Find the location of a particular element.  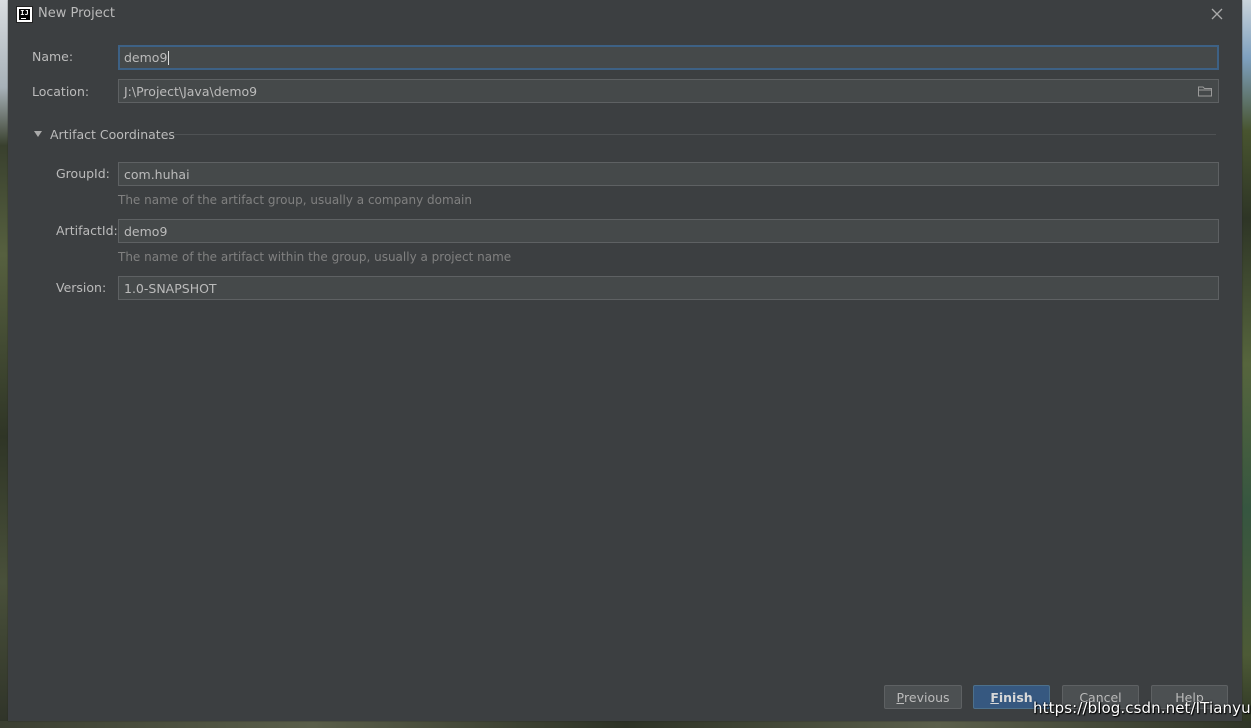

finish-label: inish is located at coordinates (1015, 697).